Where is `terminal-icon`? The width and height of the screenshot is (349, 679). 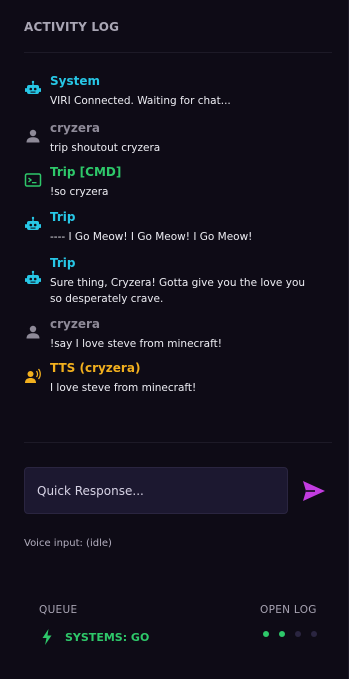 terminal-icon is located at coordinates (33, 180).